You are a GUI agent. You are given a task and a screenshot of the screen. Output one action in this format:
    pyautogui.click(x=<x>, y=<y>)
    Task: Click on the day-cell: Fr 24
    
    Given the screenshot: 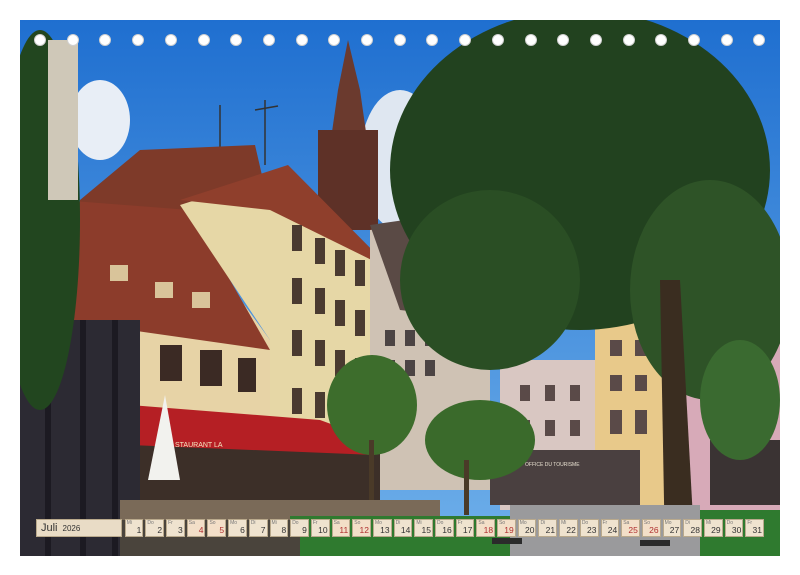 What is the action you would take?
    pyautogui.click(x=610, y=528)
    